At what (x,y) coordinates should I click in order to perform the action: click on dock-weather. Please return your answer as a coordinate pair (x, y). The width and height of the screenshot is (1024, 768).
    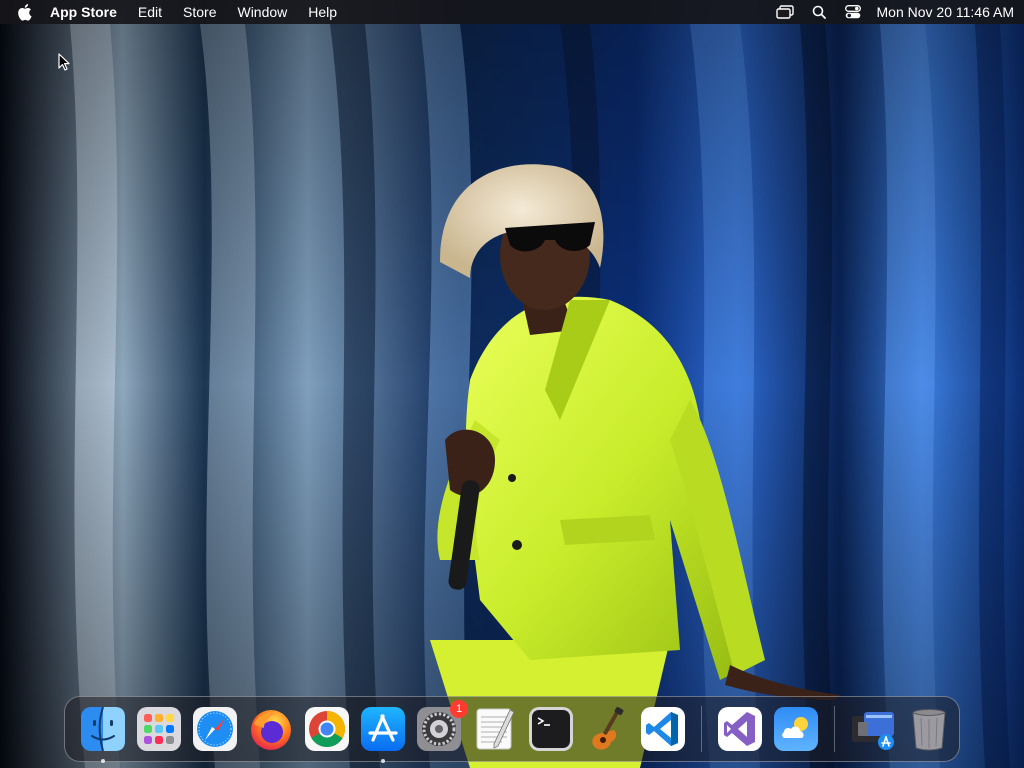
    Looking at the image, I should click on (796, 729).